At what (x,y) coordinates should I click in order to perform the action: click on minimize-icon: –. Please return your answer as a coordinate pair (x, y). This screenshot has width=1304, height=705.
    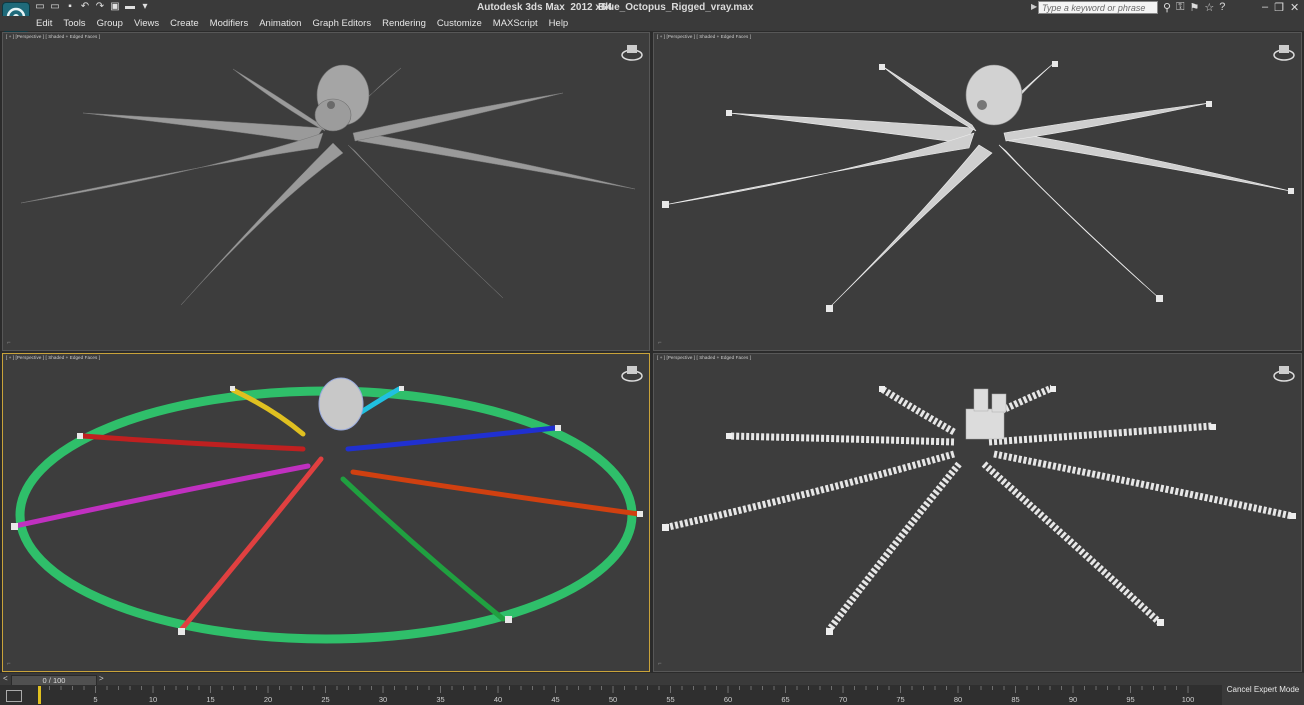
    Looking at the image, I should click on (1265, 7).